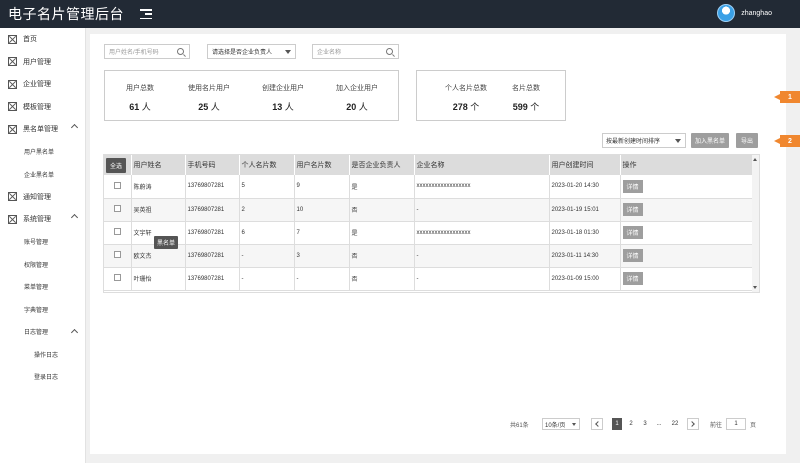 This screenshot has height=463, width=800. I want to click on sidebar-item-templates: 模板管理, so click(42, 107).